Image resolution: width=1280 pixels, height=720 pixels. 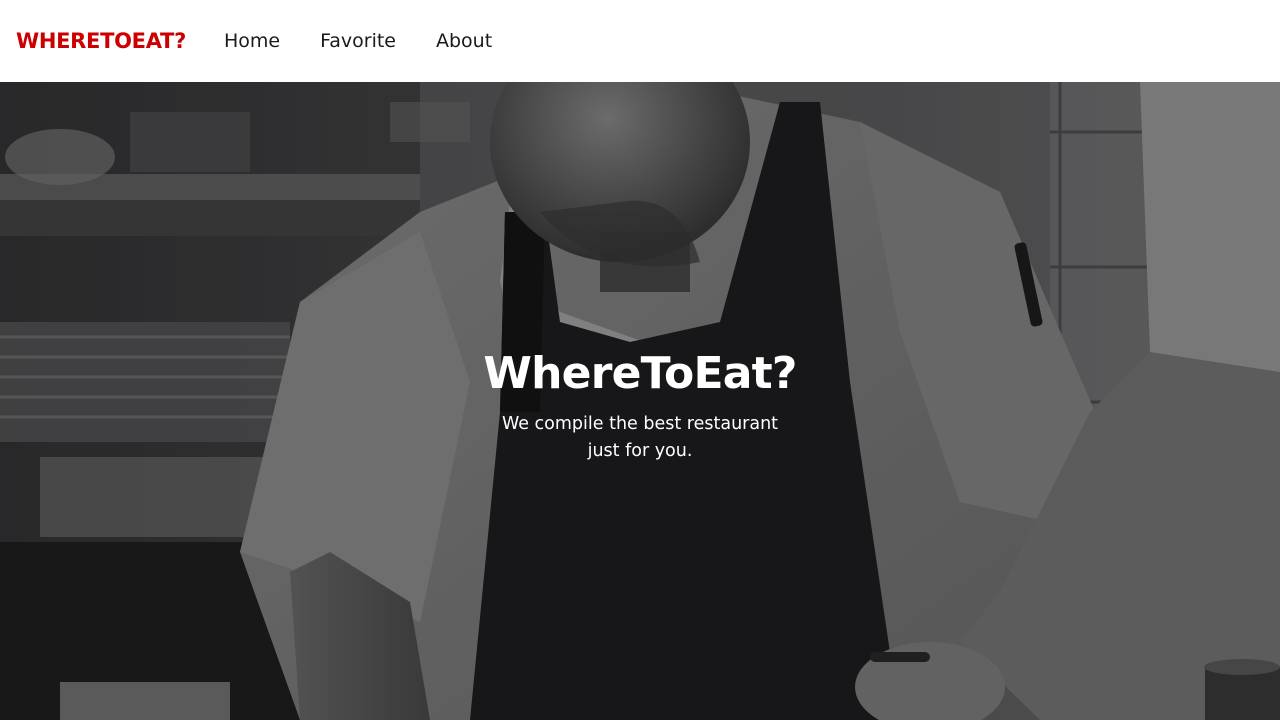 I want to click on nav-link-favorite: Favorite, so click(x=358, y=41).